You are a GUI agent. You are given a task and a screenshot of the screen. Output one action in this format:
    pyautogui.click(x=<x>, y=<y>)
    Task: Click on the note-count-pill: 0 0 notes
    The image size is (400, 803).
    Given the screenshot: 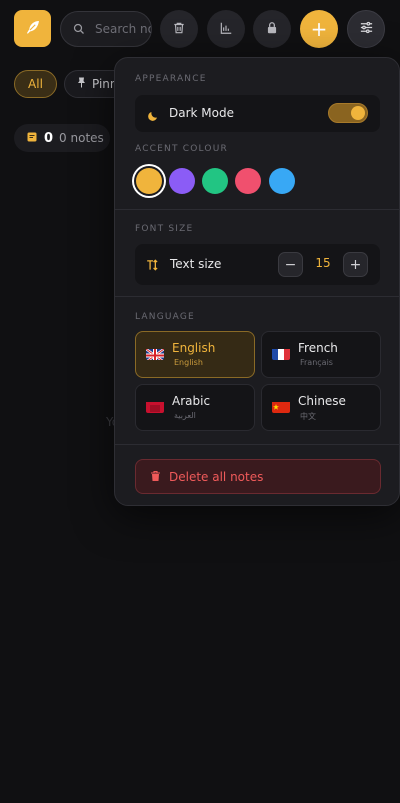 What is the action you would take?
    pyautogui.click(x=62, y=138)
    